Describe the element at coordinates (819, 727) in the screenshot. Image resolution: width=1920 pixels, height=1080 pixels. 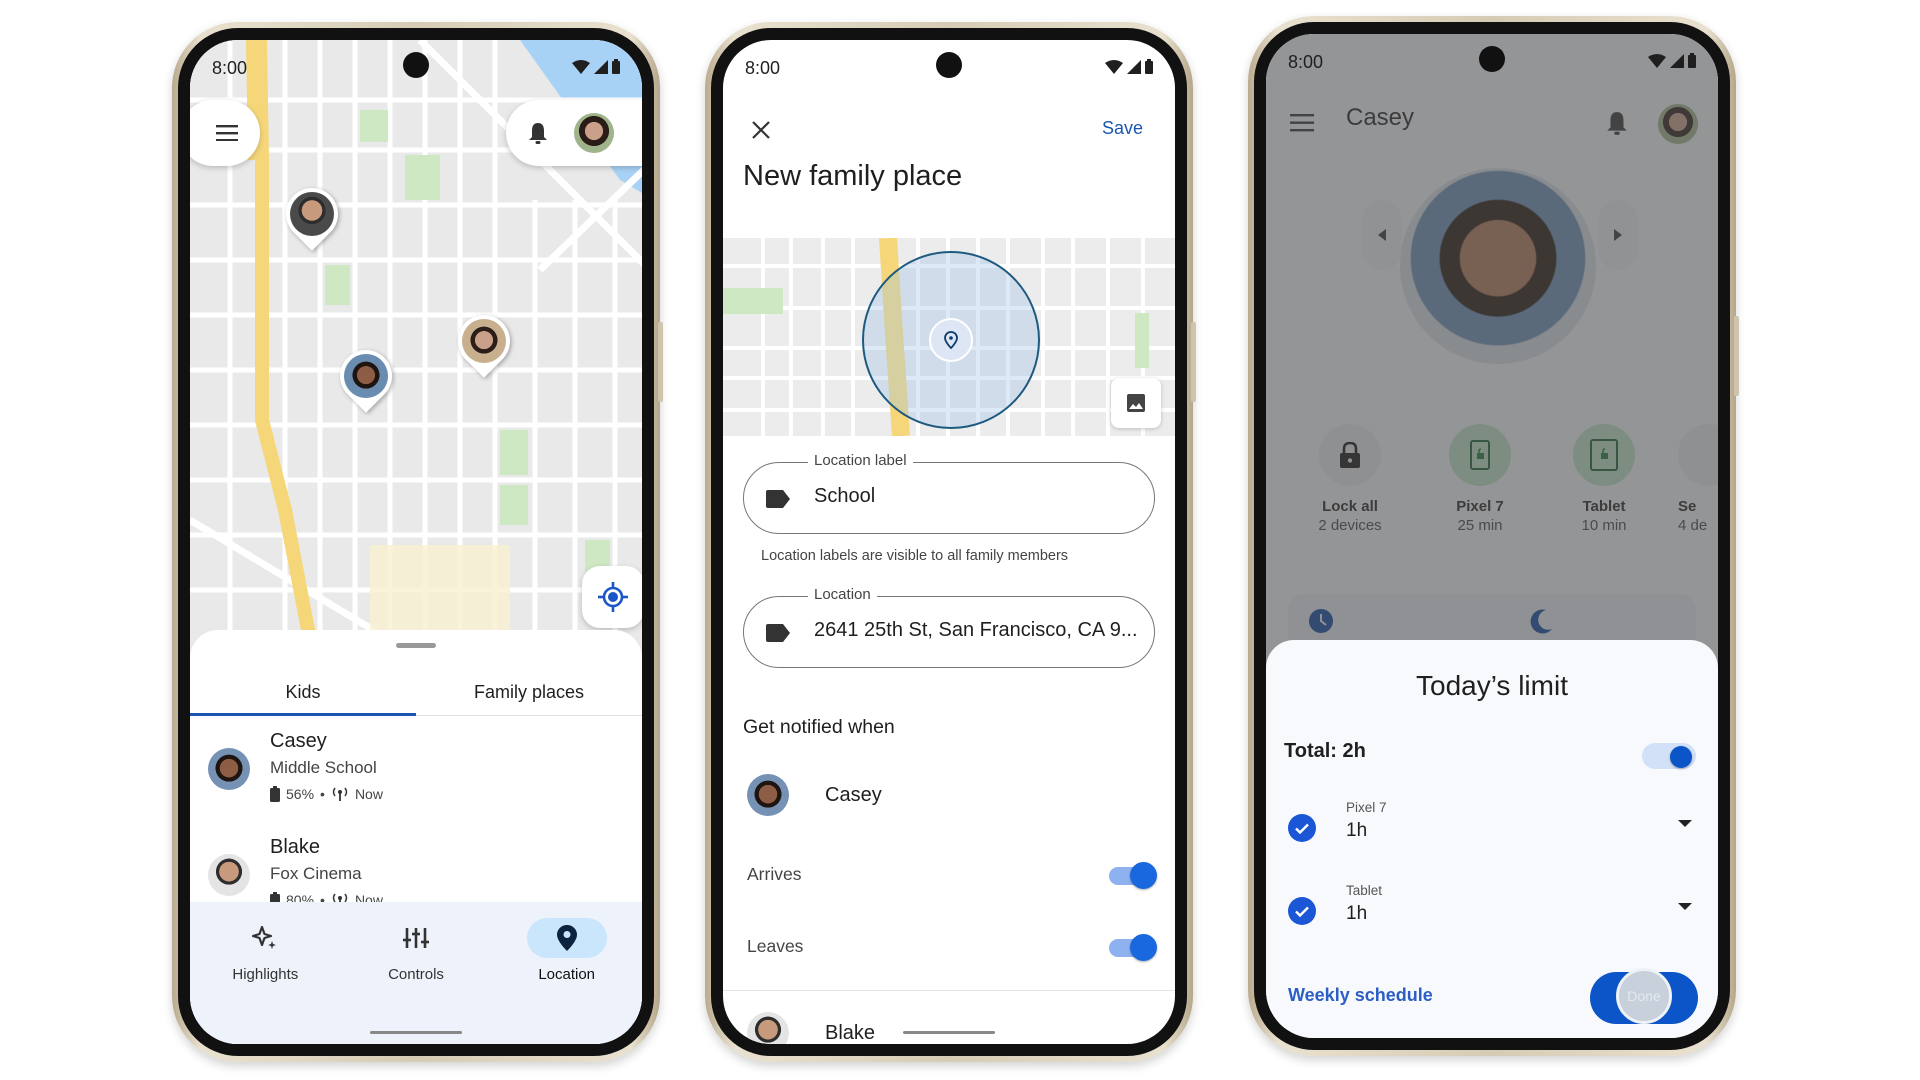
I see `notify-heading: Get notified when` at that location.